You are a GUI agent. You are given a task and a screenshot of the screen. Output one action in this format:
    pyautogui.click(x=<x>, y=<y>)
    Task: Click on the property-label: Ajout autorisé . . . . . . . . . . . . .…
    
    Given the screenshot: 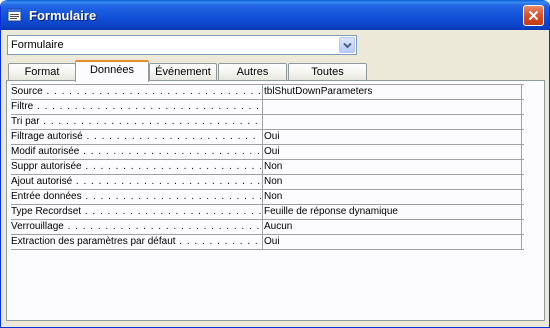 What is the action you would take?
    pyautogui.click(x=136, y=181)
    